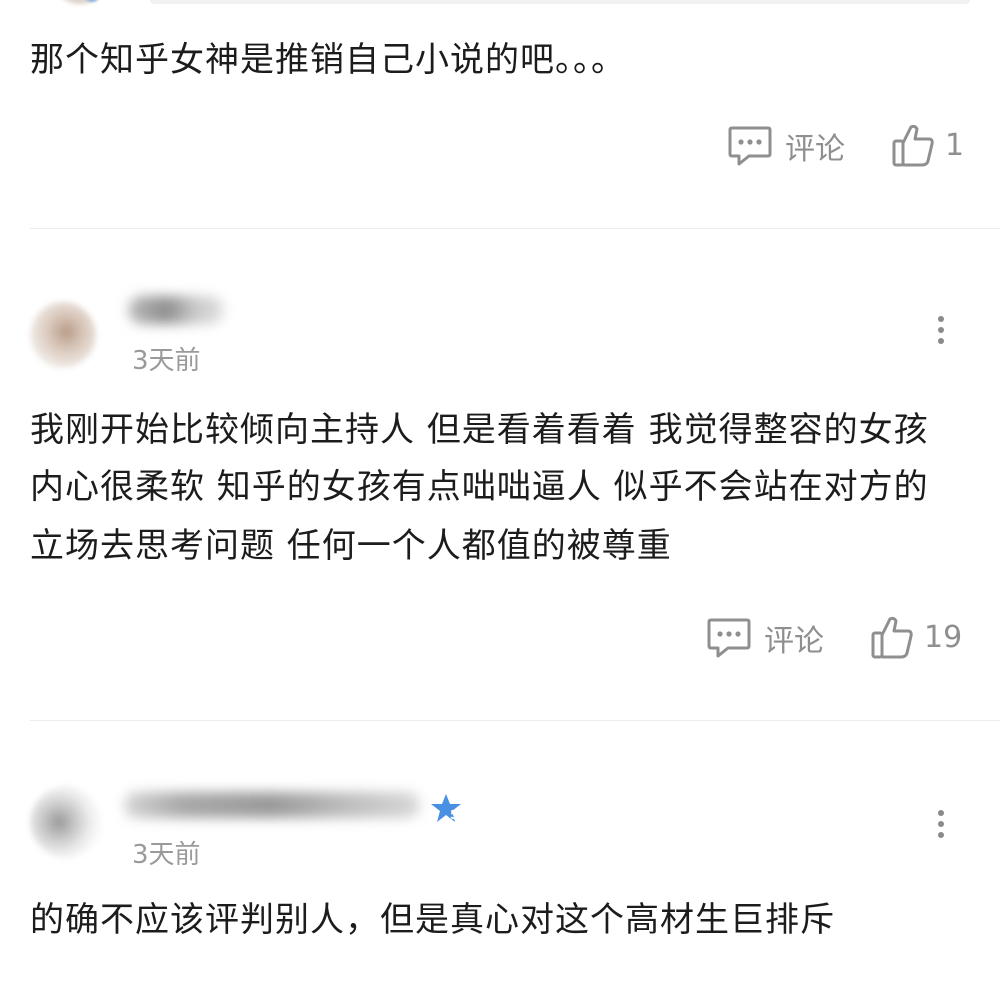 The image size is (1000, 986). What do you see at coordinates (479, 487) in the screenshot?
I see `comment-text-line: 内心很柔软 知乎的女孩有点咄咄逼人 似乎不会站在对方的` at bounding box center [479, 487].